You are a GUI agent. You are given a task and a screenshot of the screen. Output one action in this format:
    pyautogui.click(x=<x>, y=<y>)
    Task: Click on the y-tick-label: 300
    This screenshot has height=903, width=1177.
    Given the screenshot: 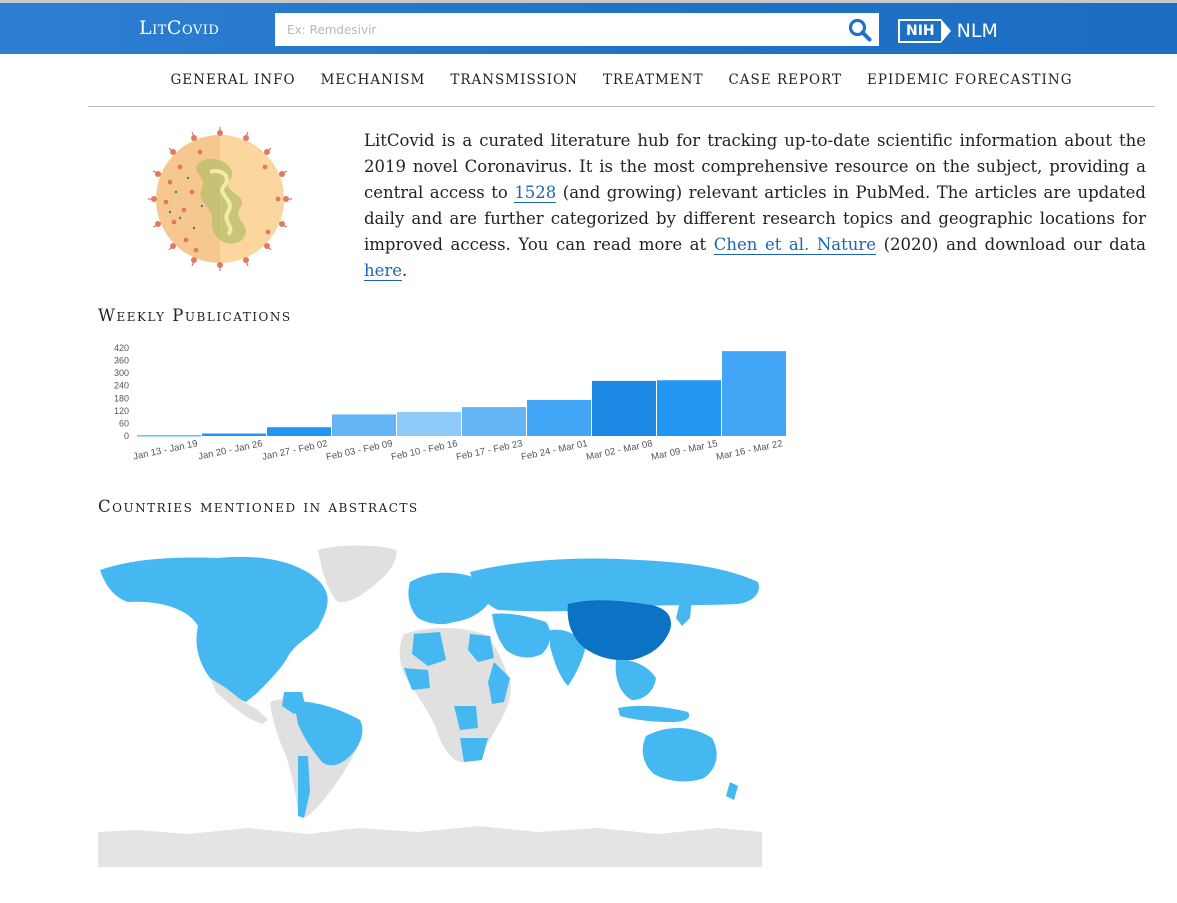 What is the action you would take?
    pyautogui.click(x=121, y=373)
    